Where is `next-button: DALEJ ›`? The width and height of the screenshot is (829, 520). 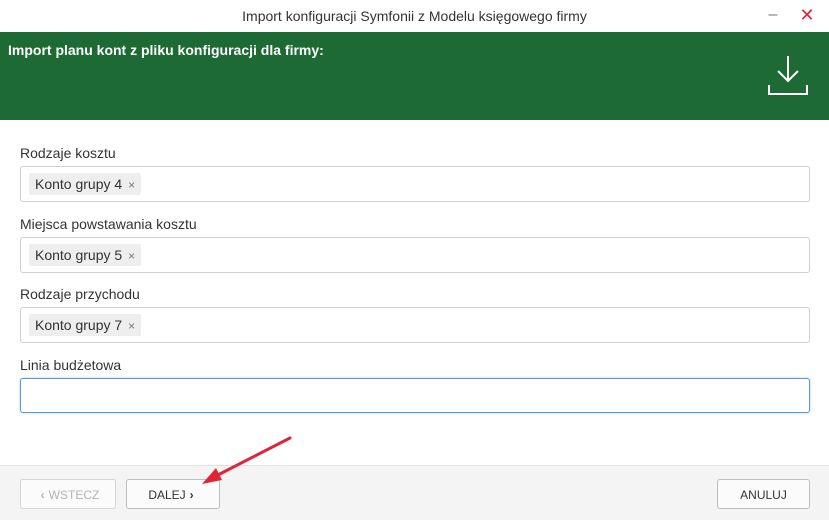
next-button: DALEJ › is located at coordinates (173, 494).